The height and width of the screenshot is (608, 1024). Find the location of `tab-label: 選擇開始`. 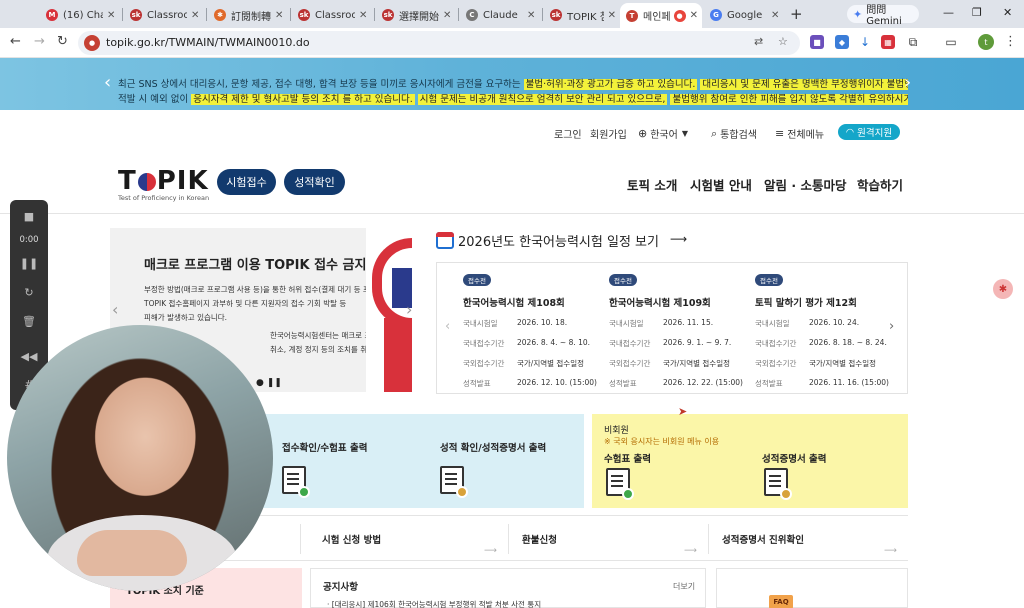

tab-label: 選擇開始 is located at coordinates (419, 17).